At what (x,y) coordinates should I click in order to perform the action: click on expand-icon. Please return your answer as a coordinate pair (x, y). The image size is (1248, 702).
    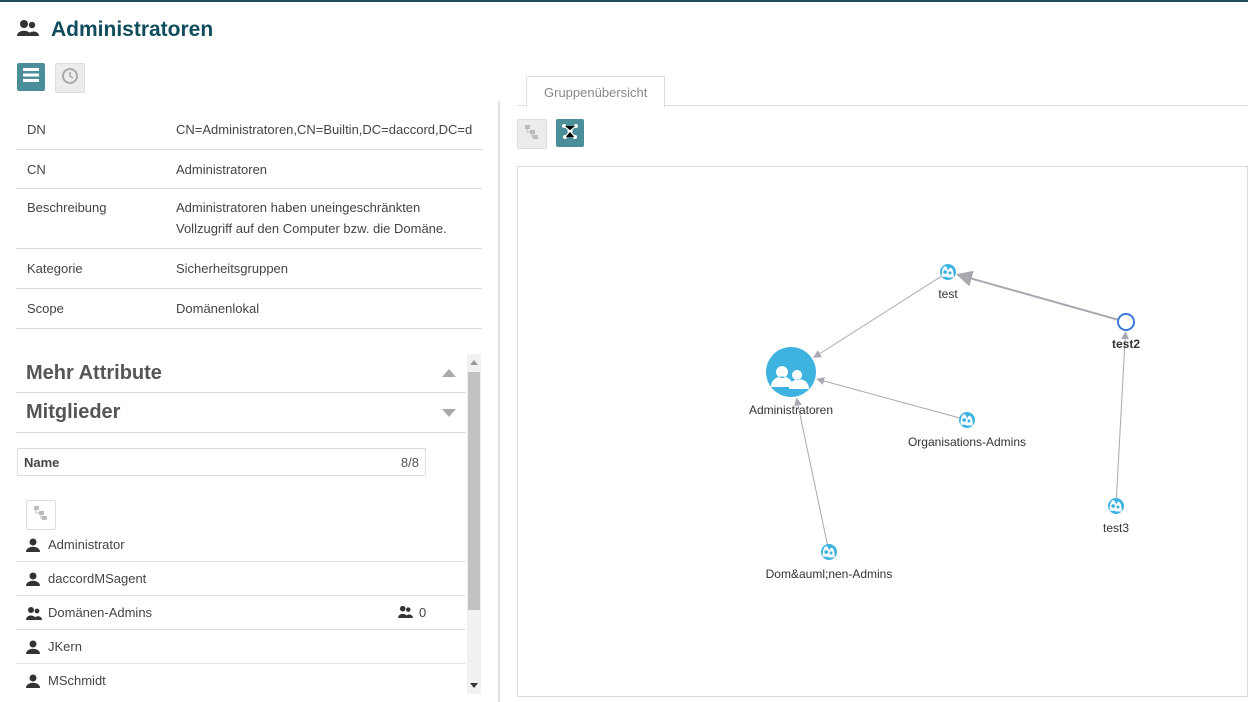
    Looking at the image, I should click on (449, 412).